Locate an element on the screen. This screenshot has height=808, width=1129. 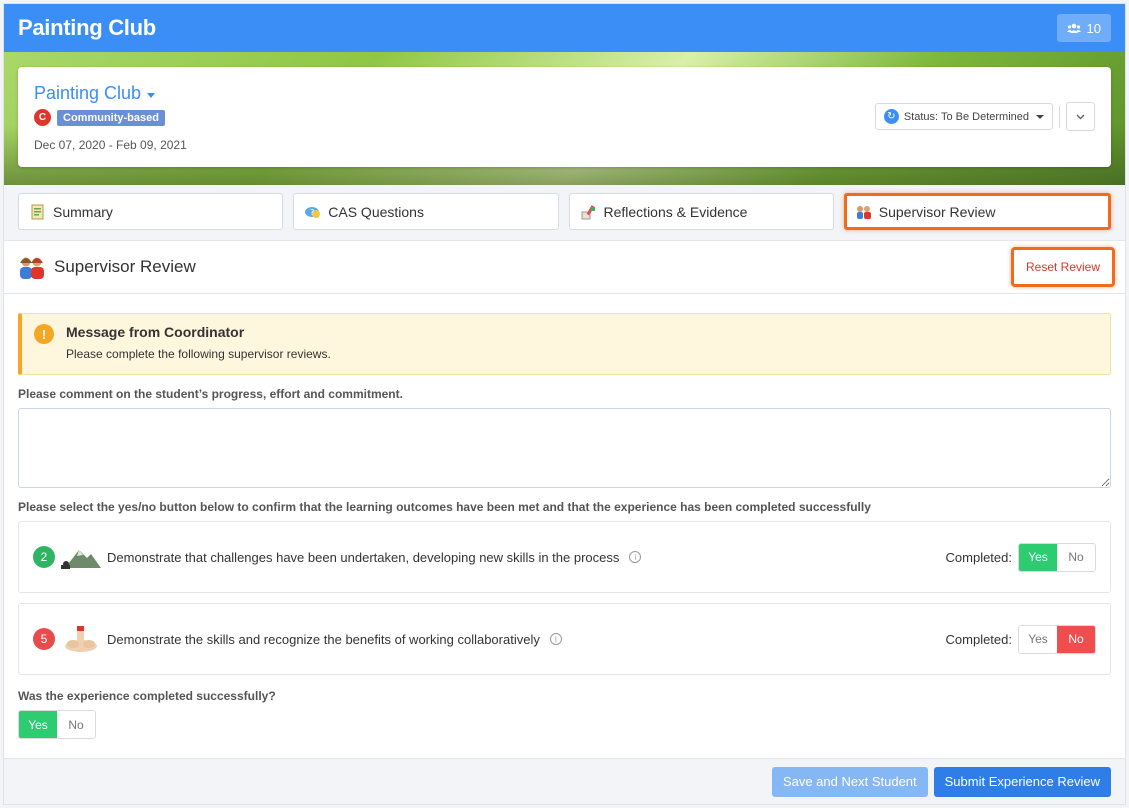
expand-button is located at coordinates (1080, 116).